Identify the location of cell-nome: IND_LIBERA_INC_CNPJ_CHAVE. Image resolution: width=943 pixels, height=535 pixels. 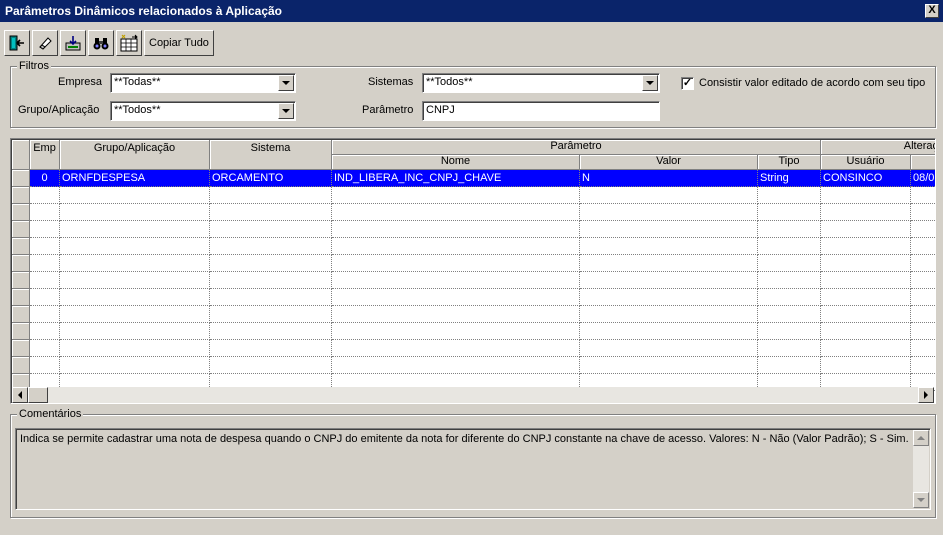
(456, 178).